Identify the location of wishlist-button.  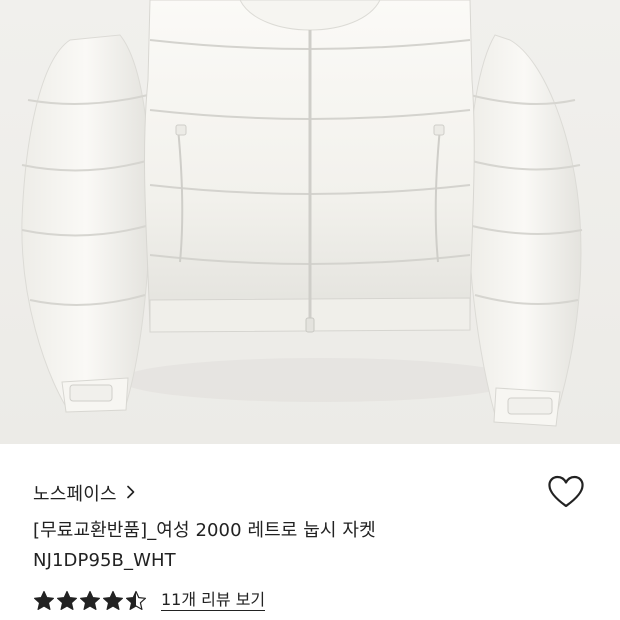
(566, 494).